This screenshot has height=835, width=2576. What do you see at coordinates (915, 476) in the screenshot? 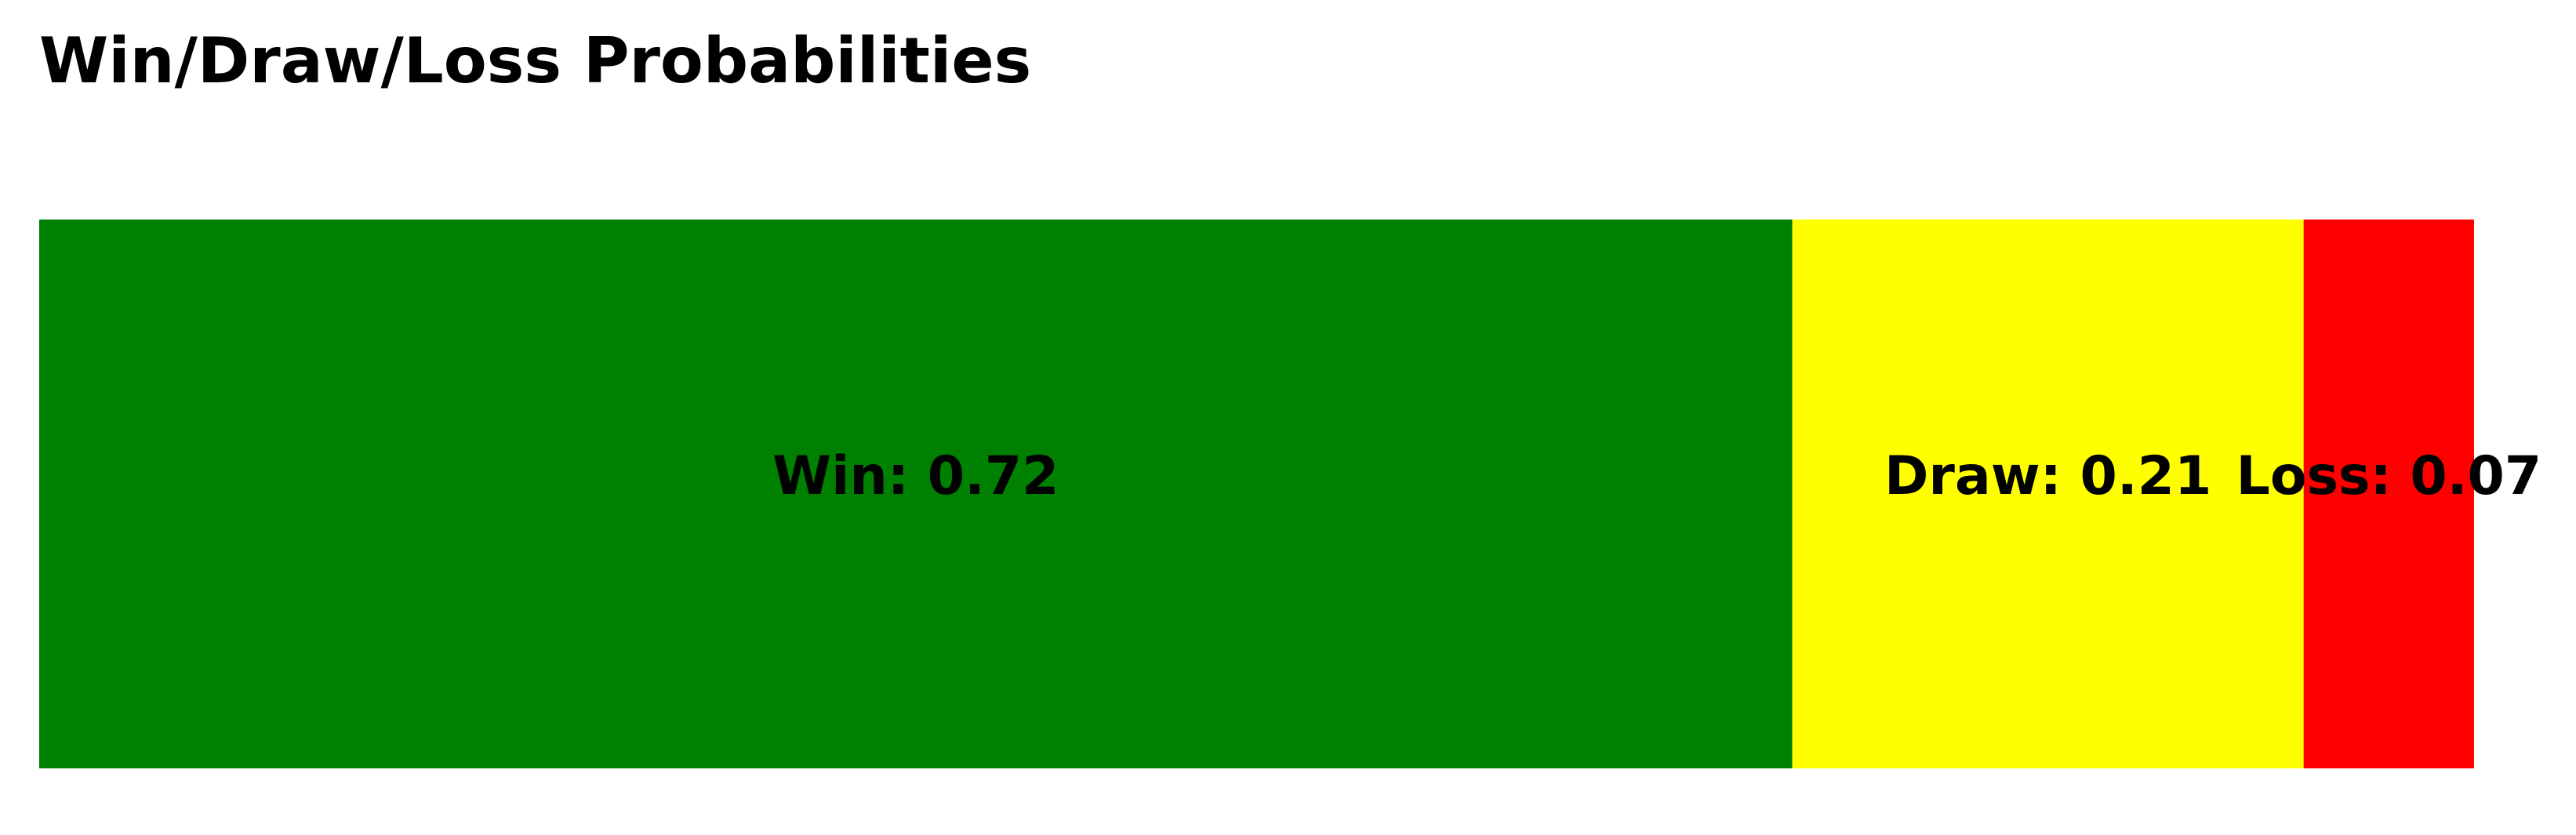
I see `data-label-win: Win: 0.72` at bounding box center [915, 476].